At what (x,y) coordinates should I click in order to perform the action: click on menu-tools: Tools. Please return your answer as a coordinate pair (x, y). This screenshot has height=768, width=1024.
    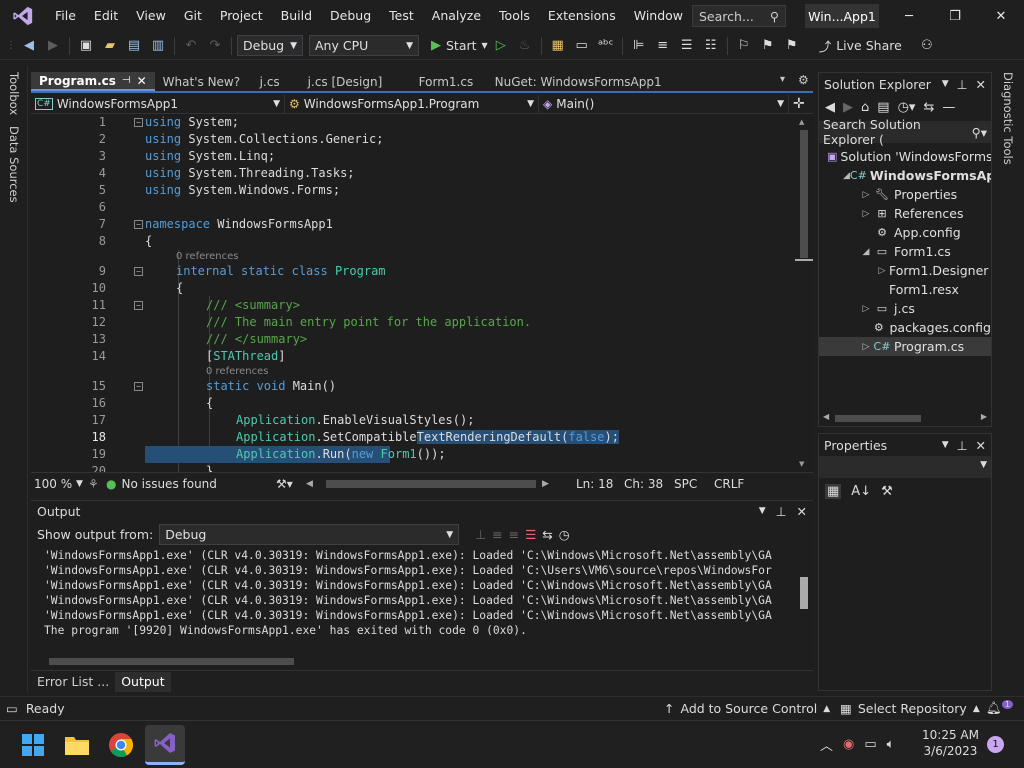
    Looking at the image, I should click on (514, 16).